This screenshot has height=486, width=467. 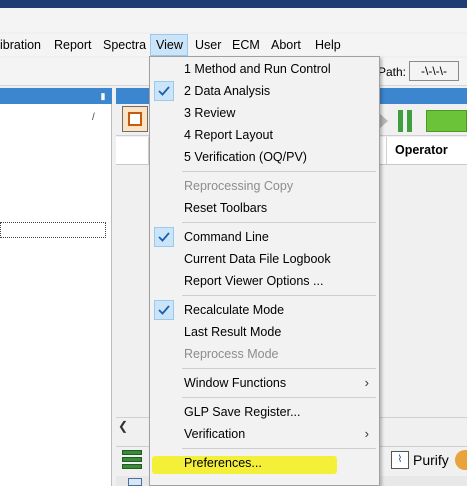 I want to click on menu-item-command-line: Command Line, so click(x=264, y=237).